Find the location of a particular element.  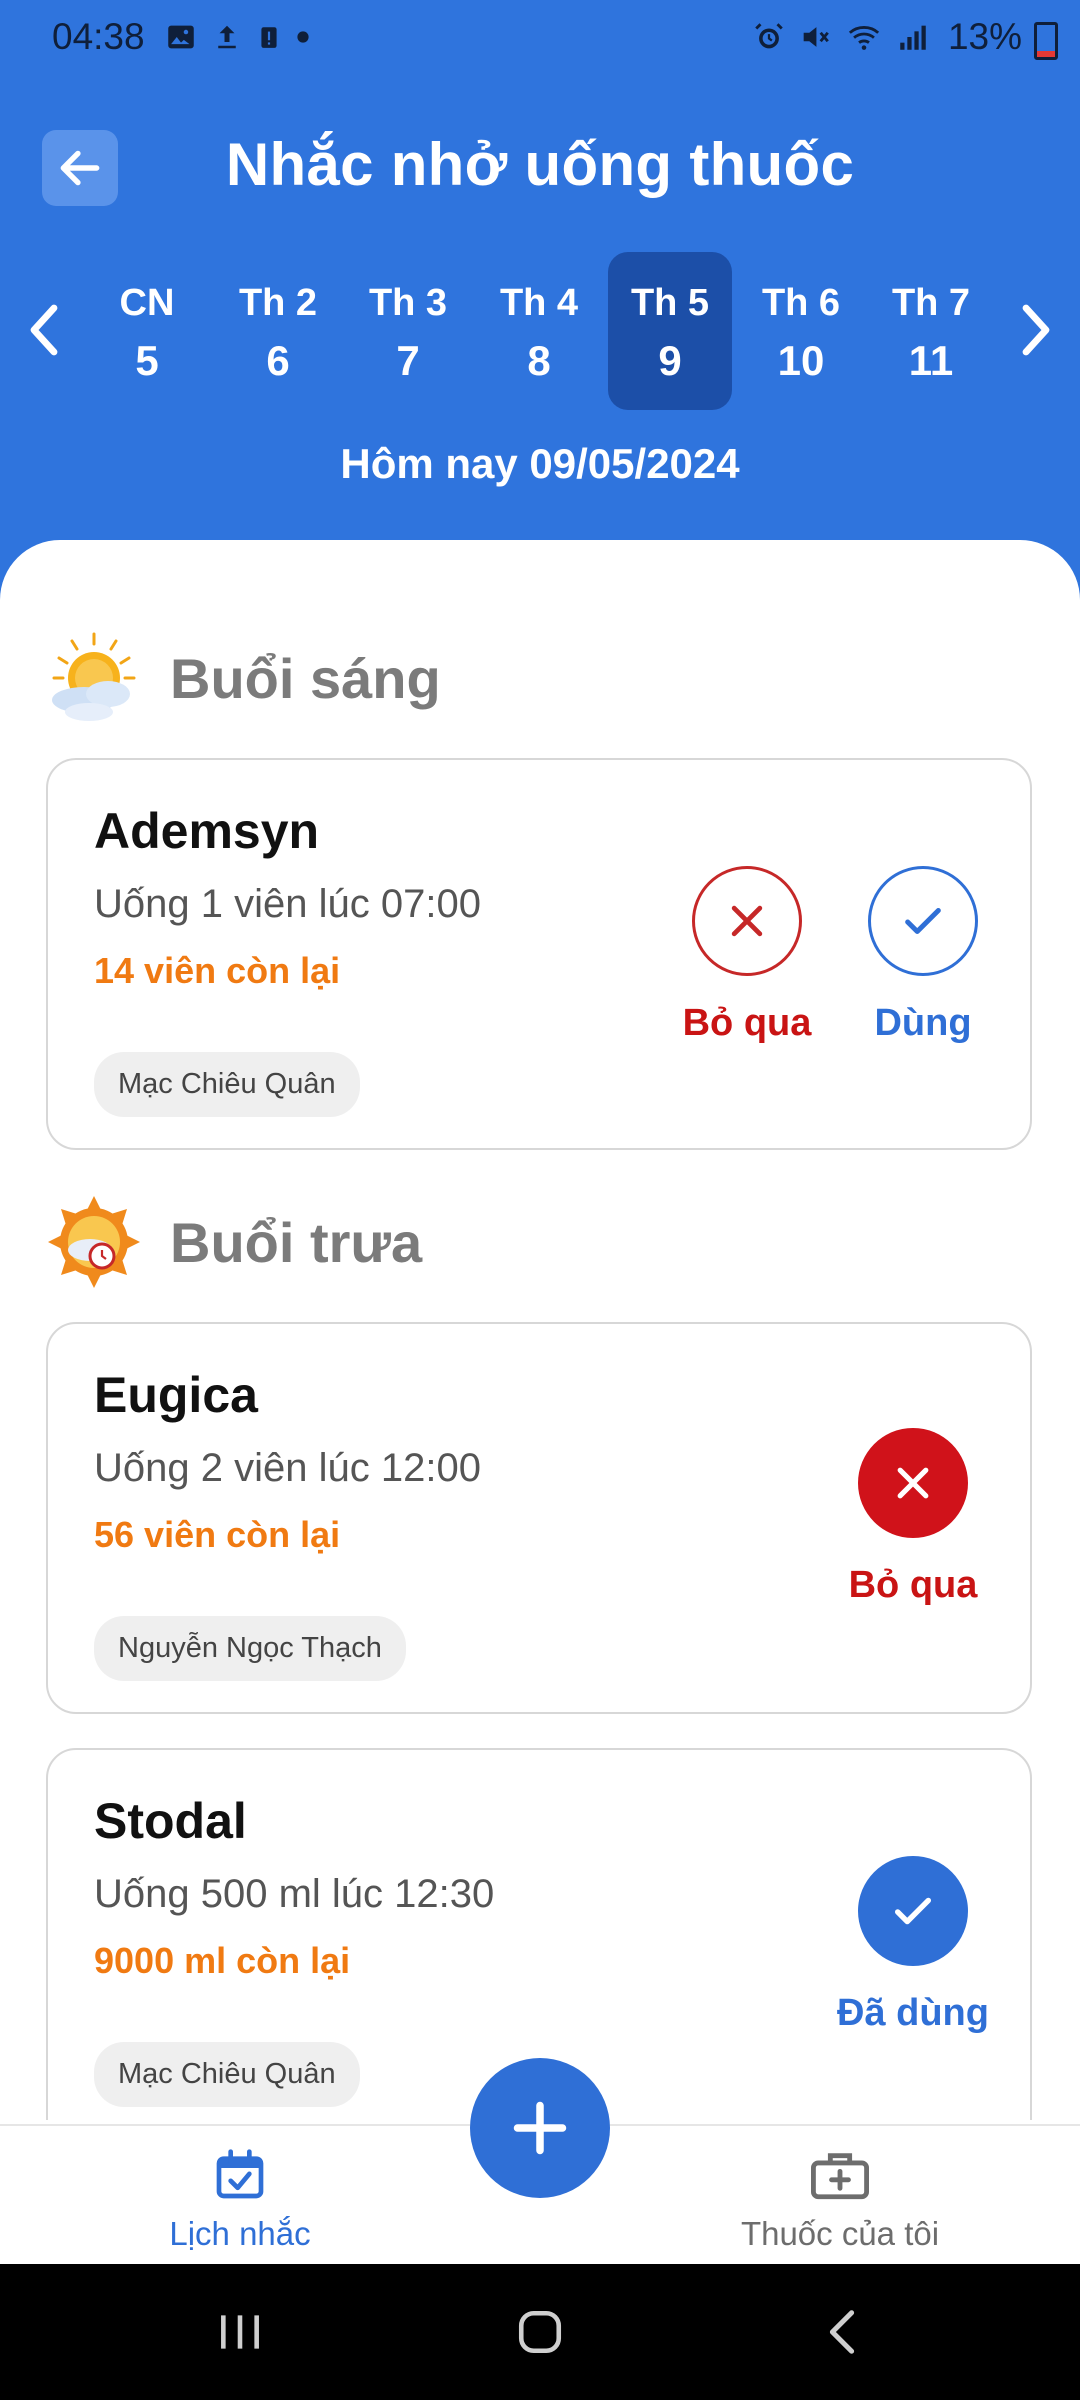

day-number: 6 is located at coordinates (278, 360).